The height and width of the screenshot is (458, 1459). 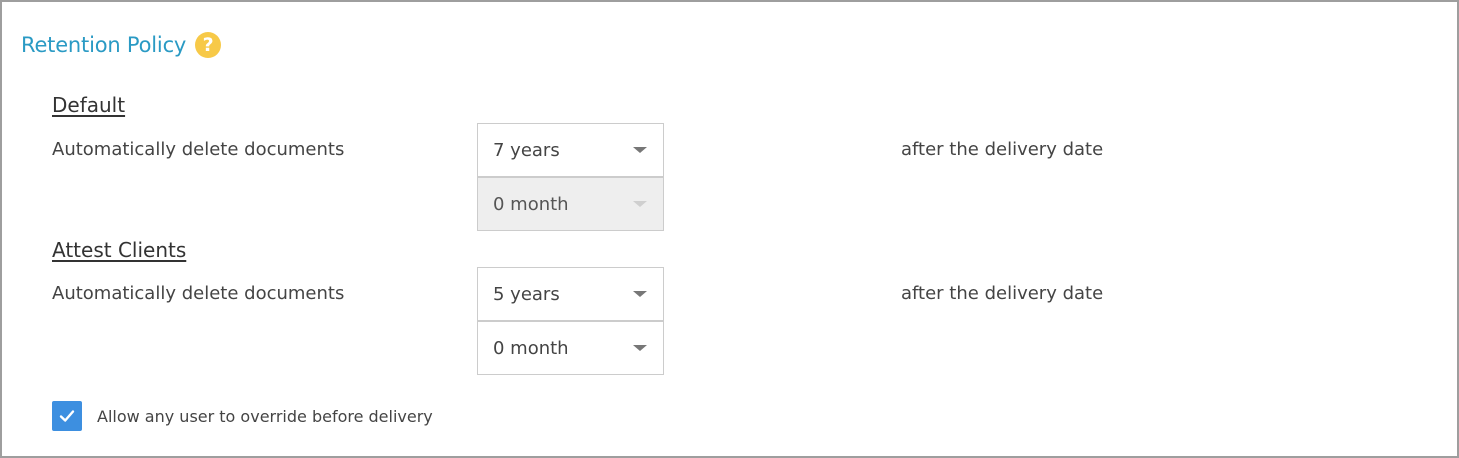 I want to click on panel-header: Retention Policy ?, so click(x=121, y=45).